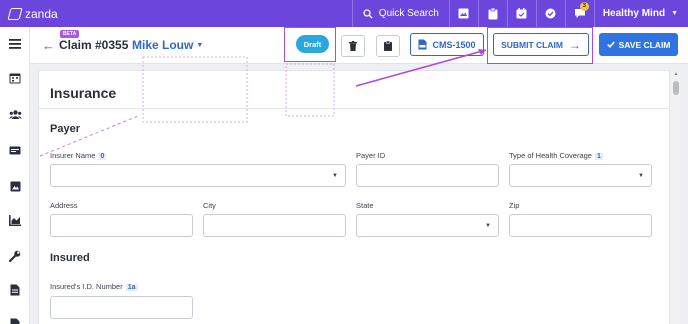 This screenshot has height=324, width=688. Describe the element at coordinates (15, 114) in the screenshot. I see `users-icon` at that location.